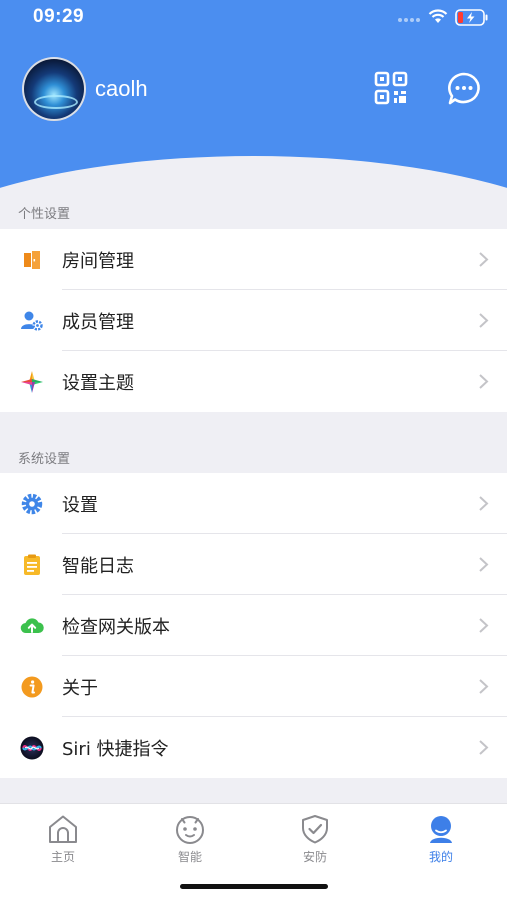 This screenshot has height=900, width=507. I want to click on row-about: 关于, so click(253, 686).